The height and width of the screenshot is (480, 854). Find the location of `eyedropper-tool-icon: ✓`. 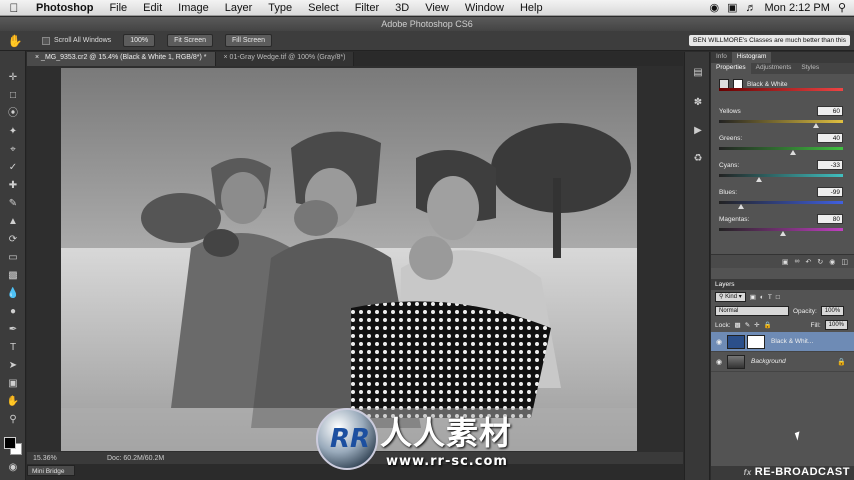

eyedropper-tool-icon: ✓ is located at coordinates (13, 168).